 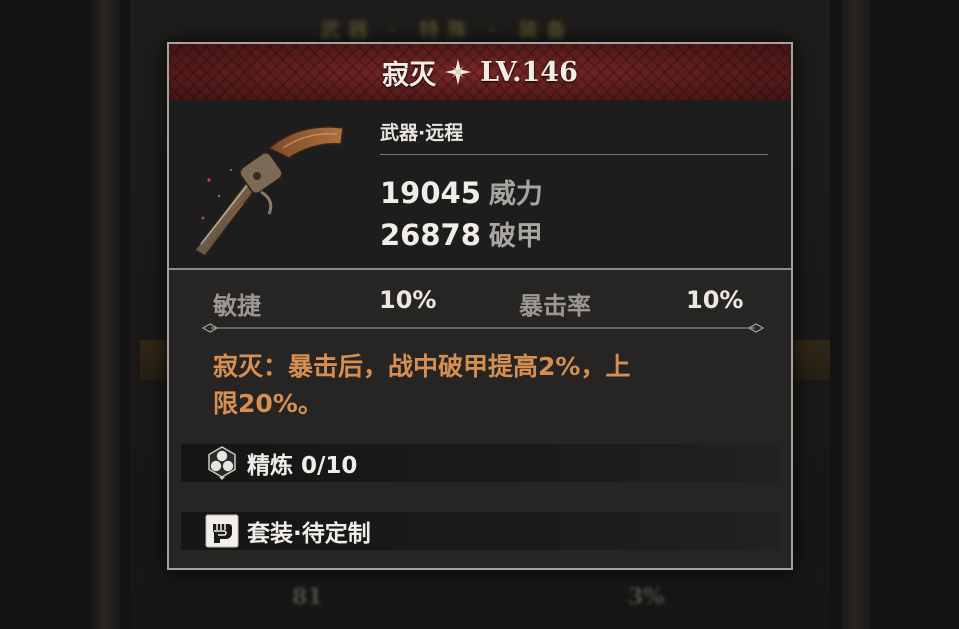 I want to click on attribute-label-crit-rate: 暴击率, so click(x=555, y=306).